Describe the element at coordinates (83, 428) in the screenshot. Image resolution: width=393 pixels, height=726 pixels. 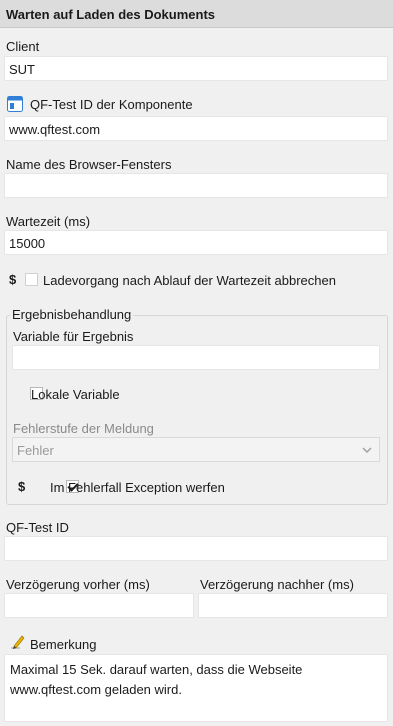
I see `error-level-label: Fehlerstufe der Meldung` at that location.